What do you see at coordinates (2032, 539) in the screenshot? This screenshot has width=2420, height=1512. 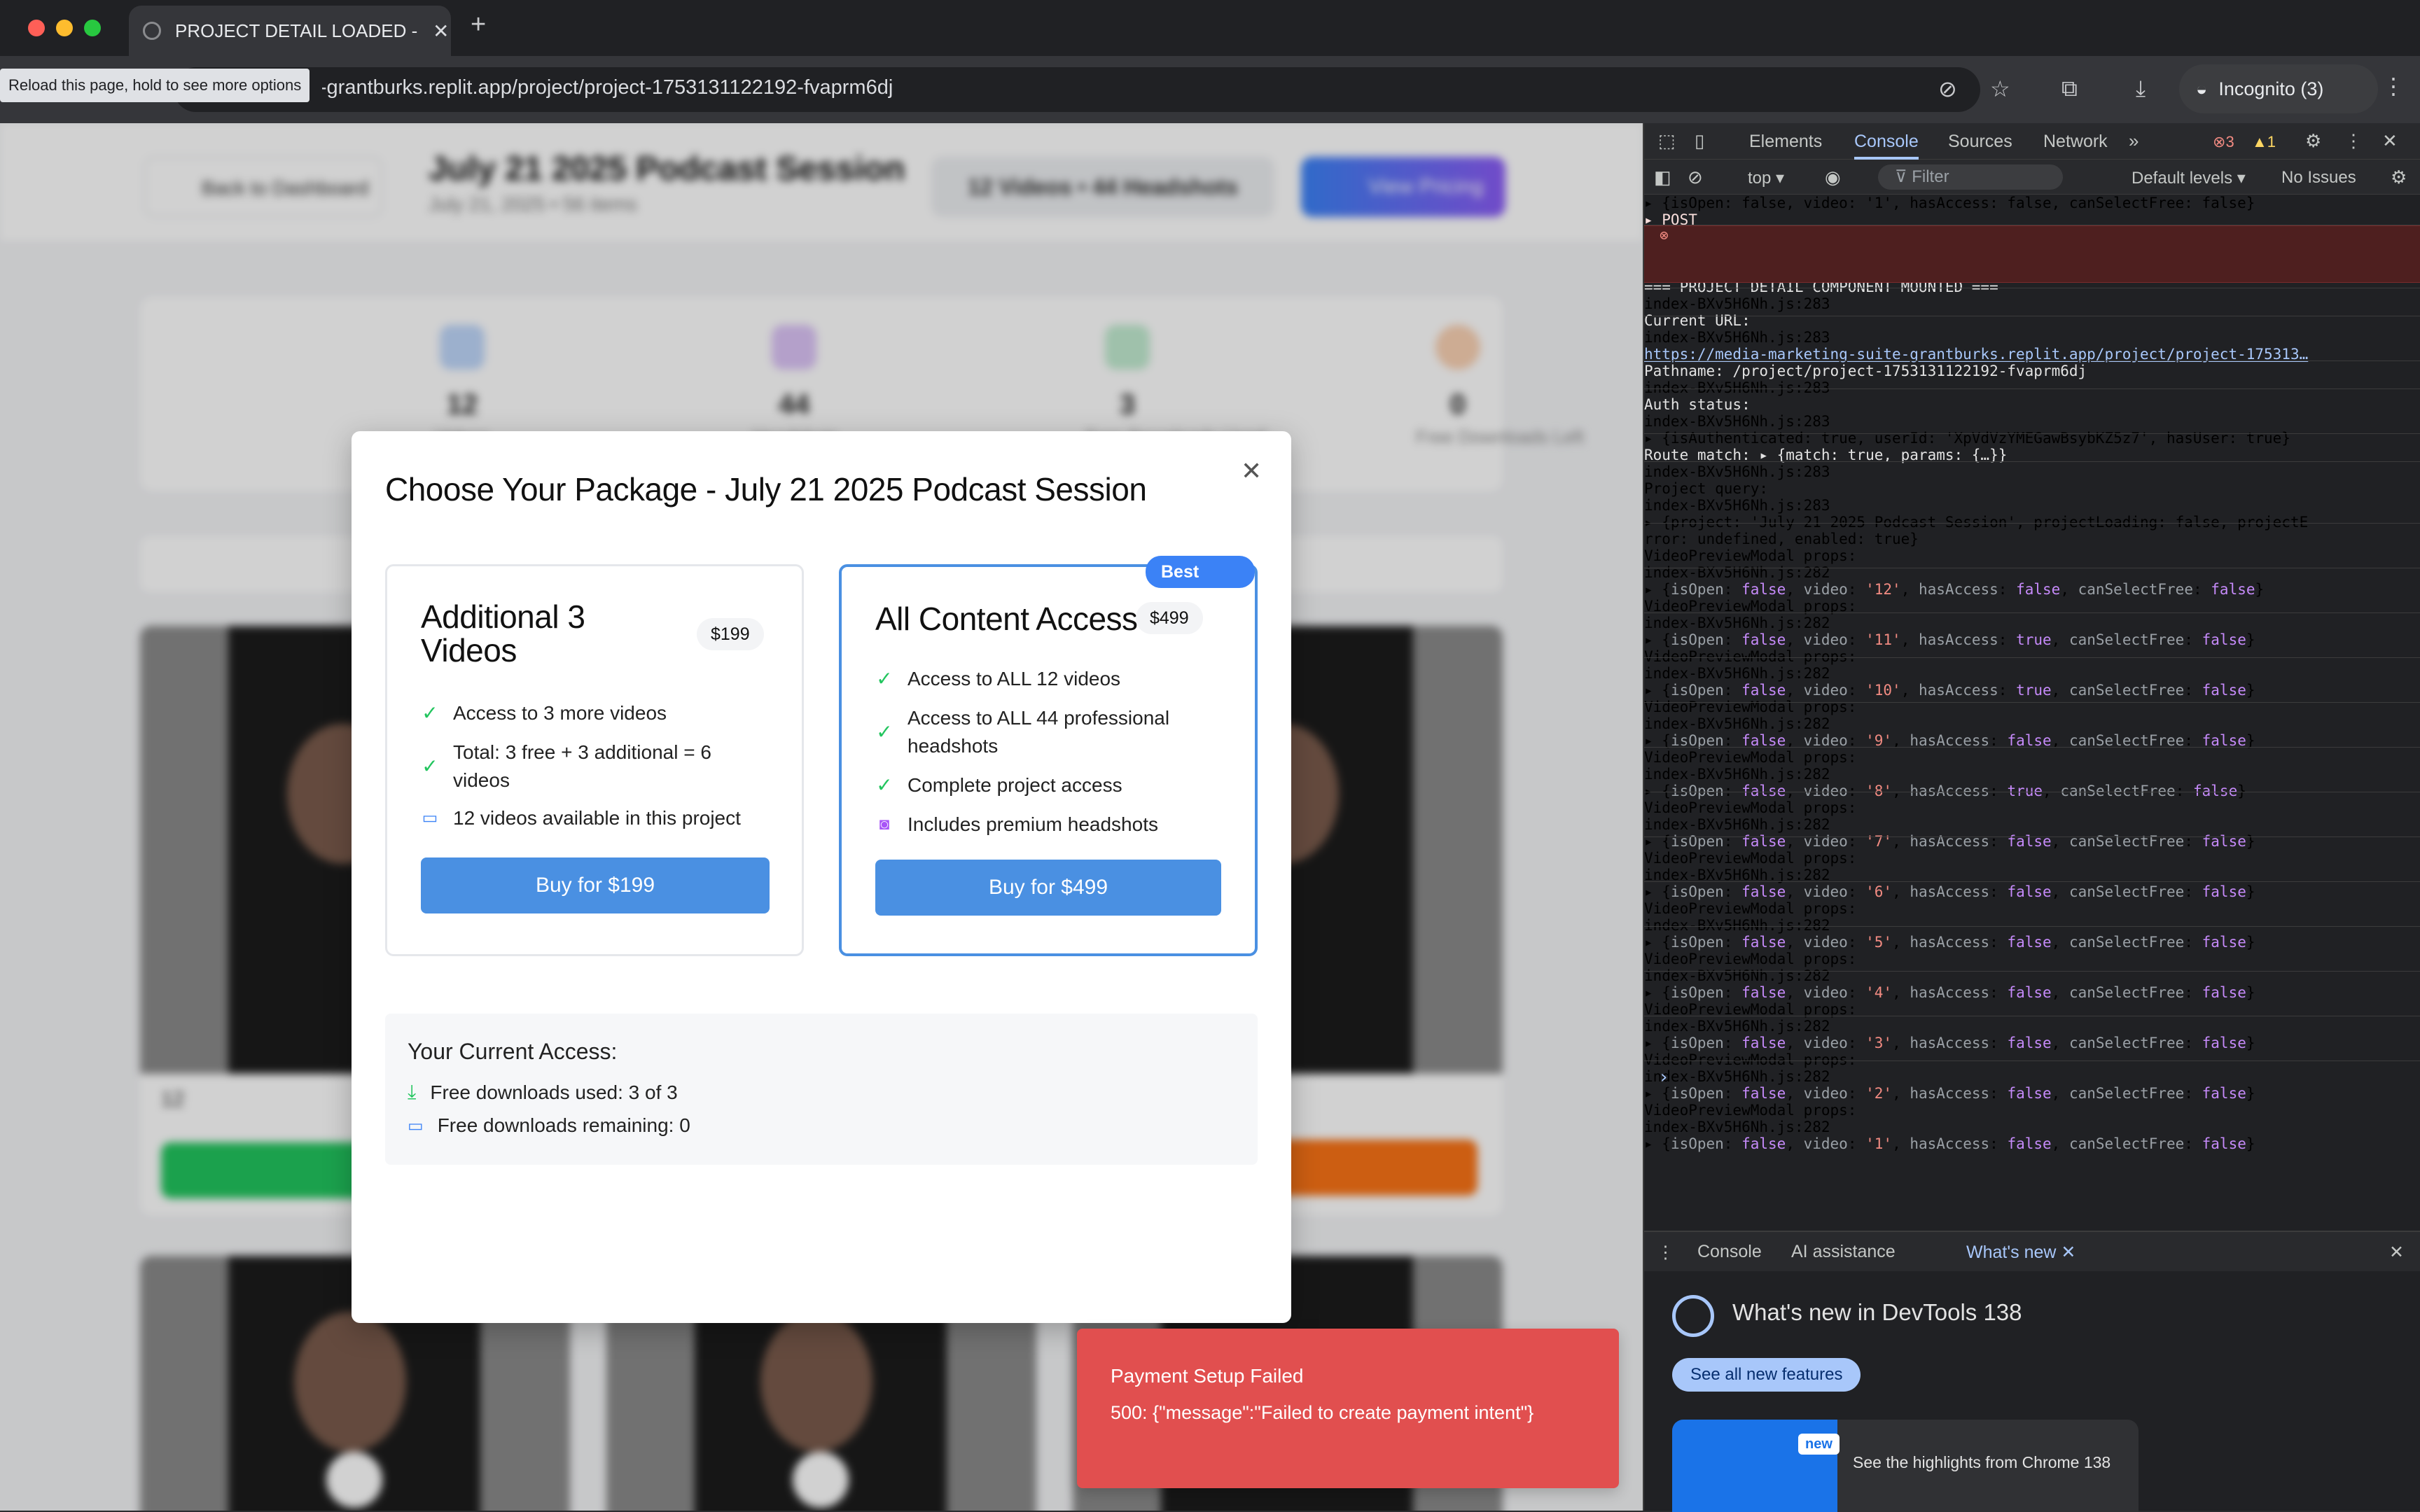 I see `log-object: rror: undefined, enabled: true}` at bounding box center [2032, 539].